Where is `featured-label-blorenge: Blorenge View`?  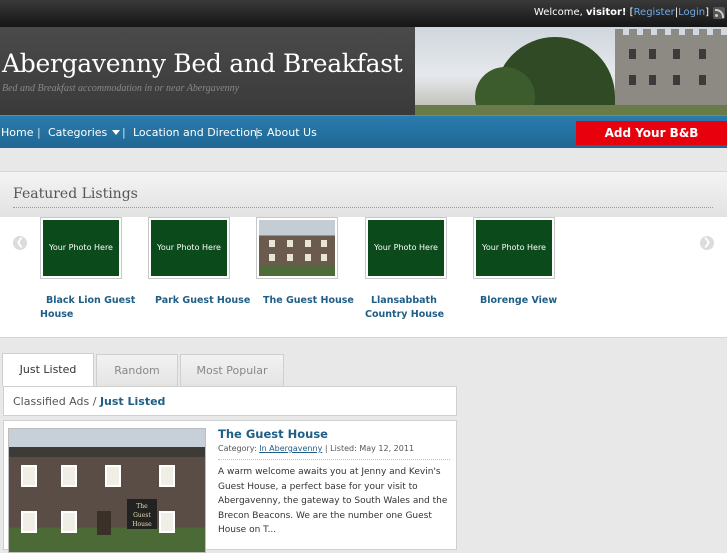
featured-label-blorenge: Blorenge View is located at coordinates (530, 301).